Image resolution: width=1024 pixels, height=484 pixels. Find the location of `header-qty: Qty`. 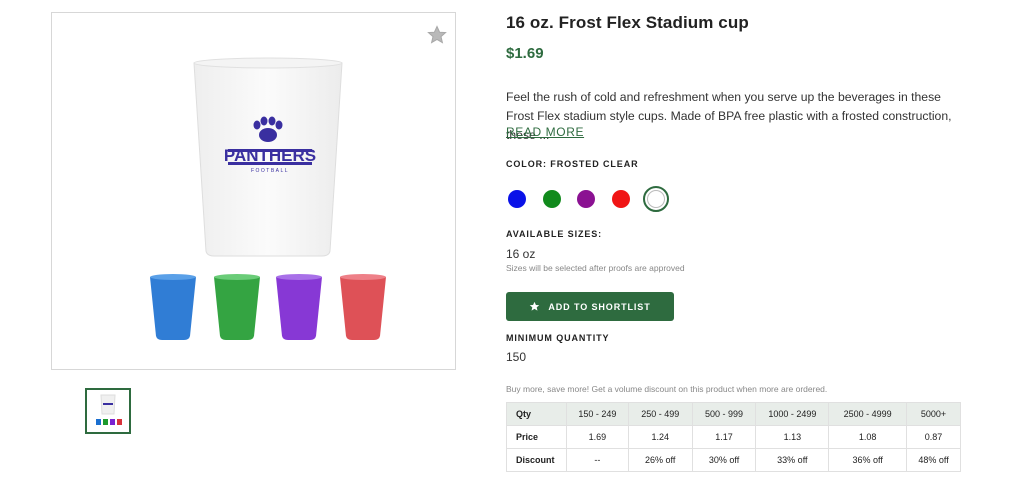

header-qty: Qty is located at coordinates (536, 414).